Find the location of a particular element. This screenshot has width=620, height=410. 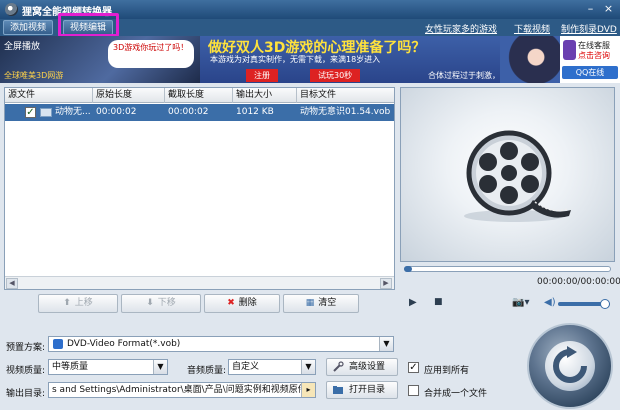

ad-character-image is located at coordinates (530, 59).